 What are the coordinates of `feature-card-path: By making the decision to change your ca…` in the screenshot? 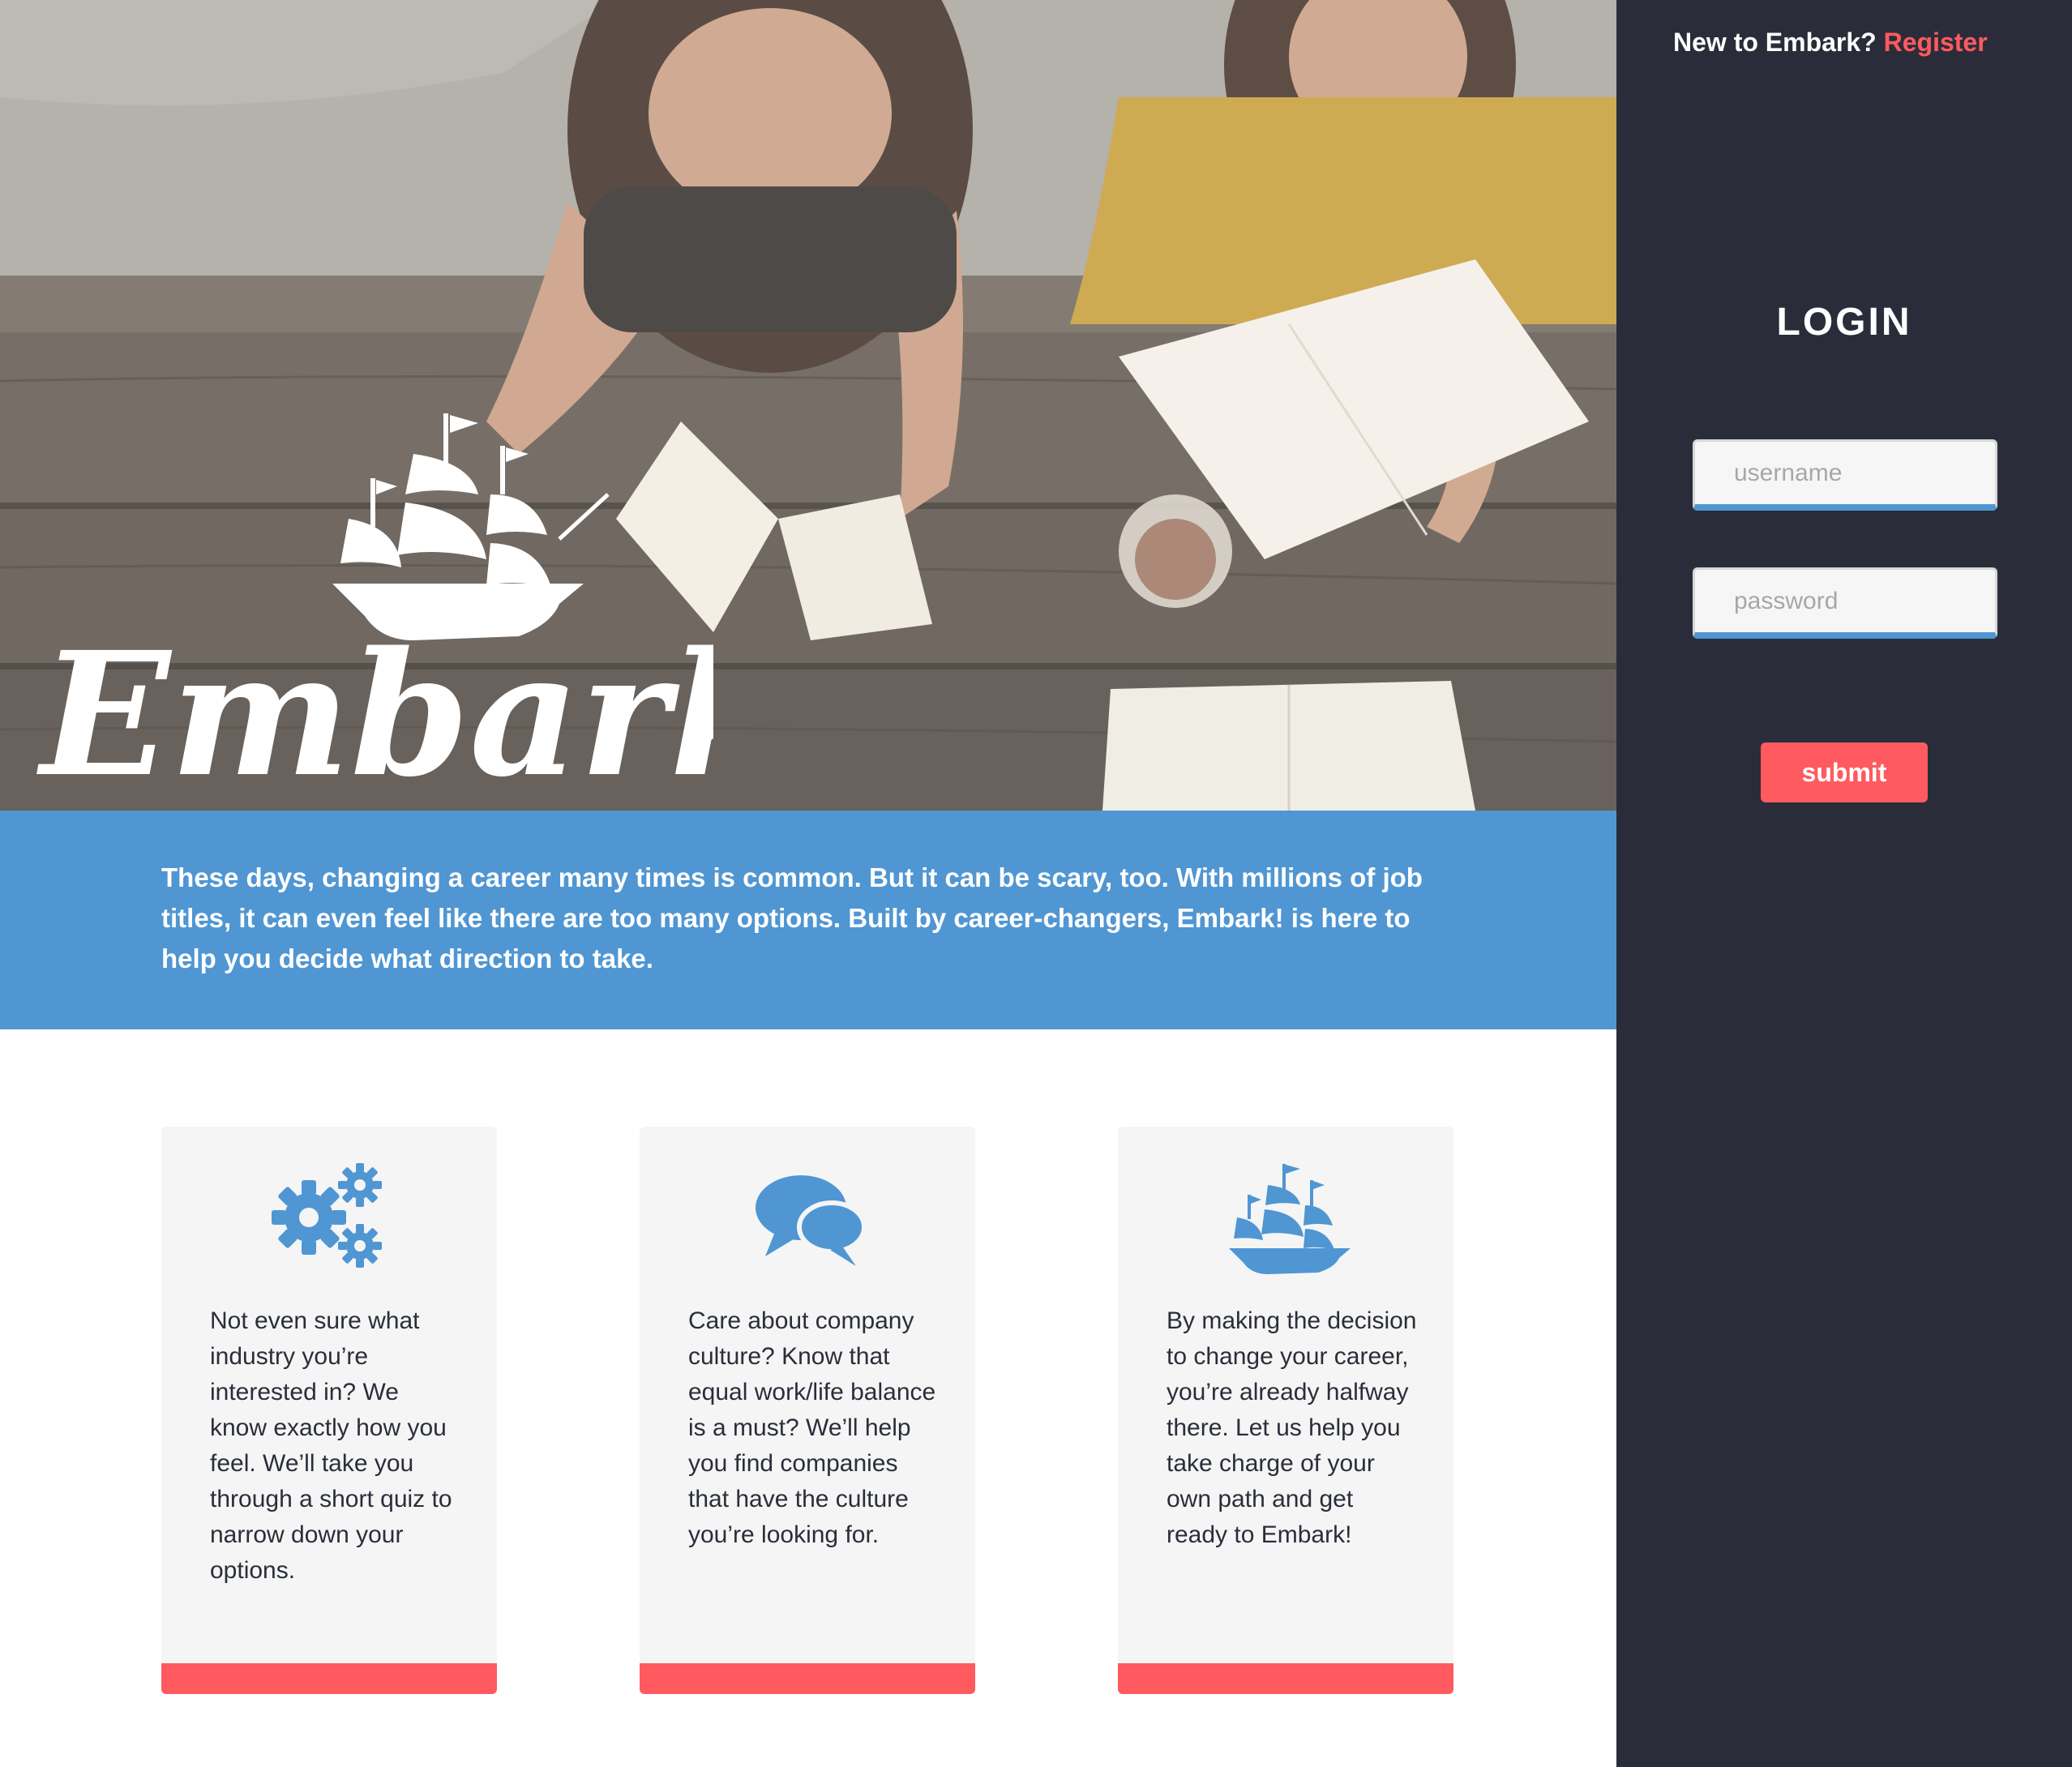 It's located at (1285, 1410).